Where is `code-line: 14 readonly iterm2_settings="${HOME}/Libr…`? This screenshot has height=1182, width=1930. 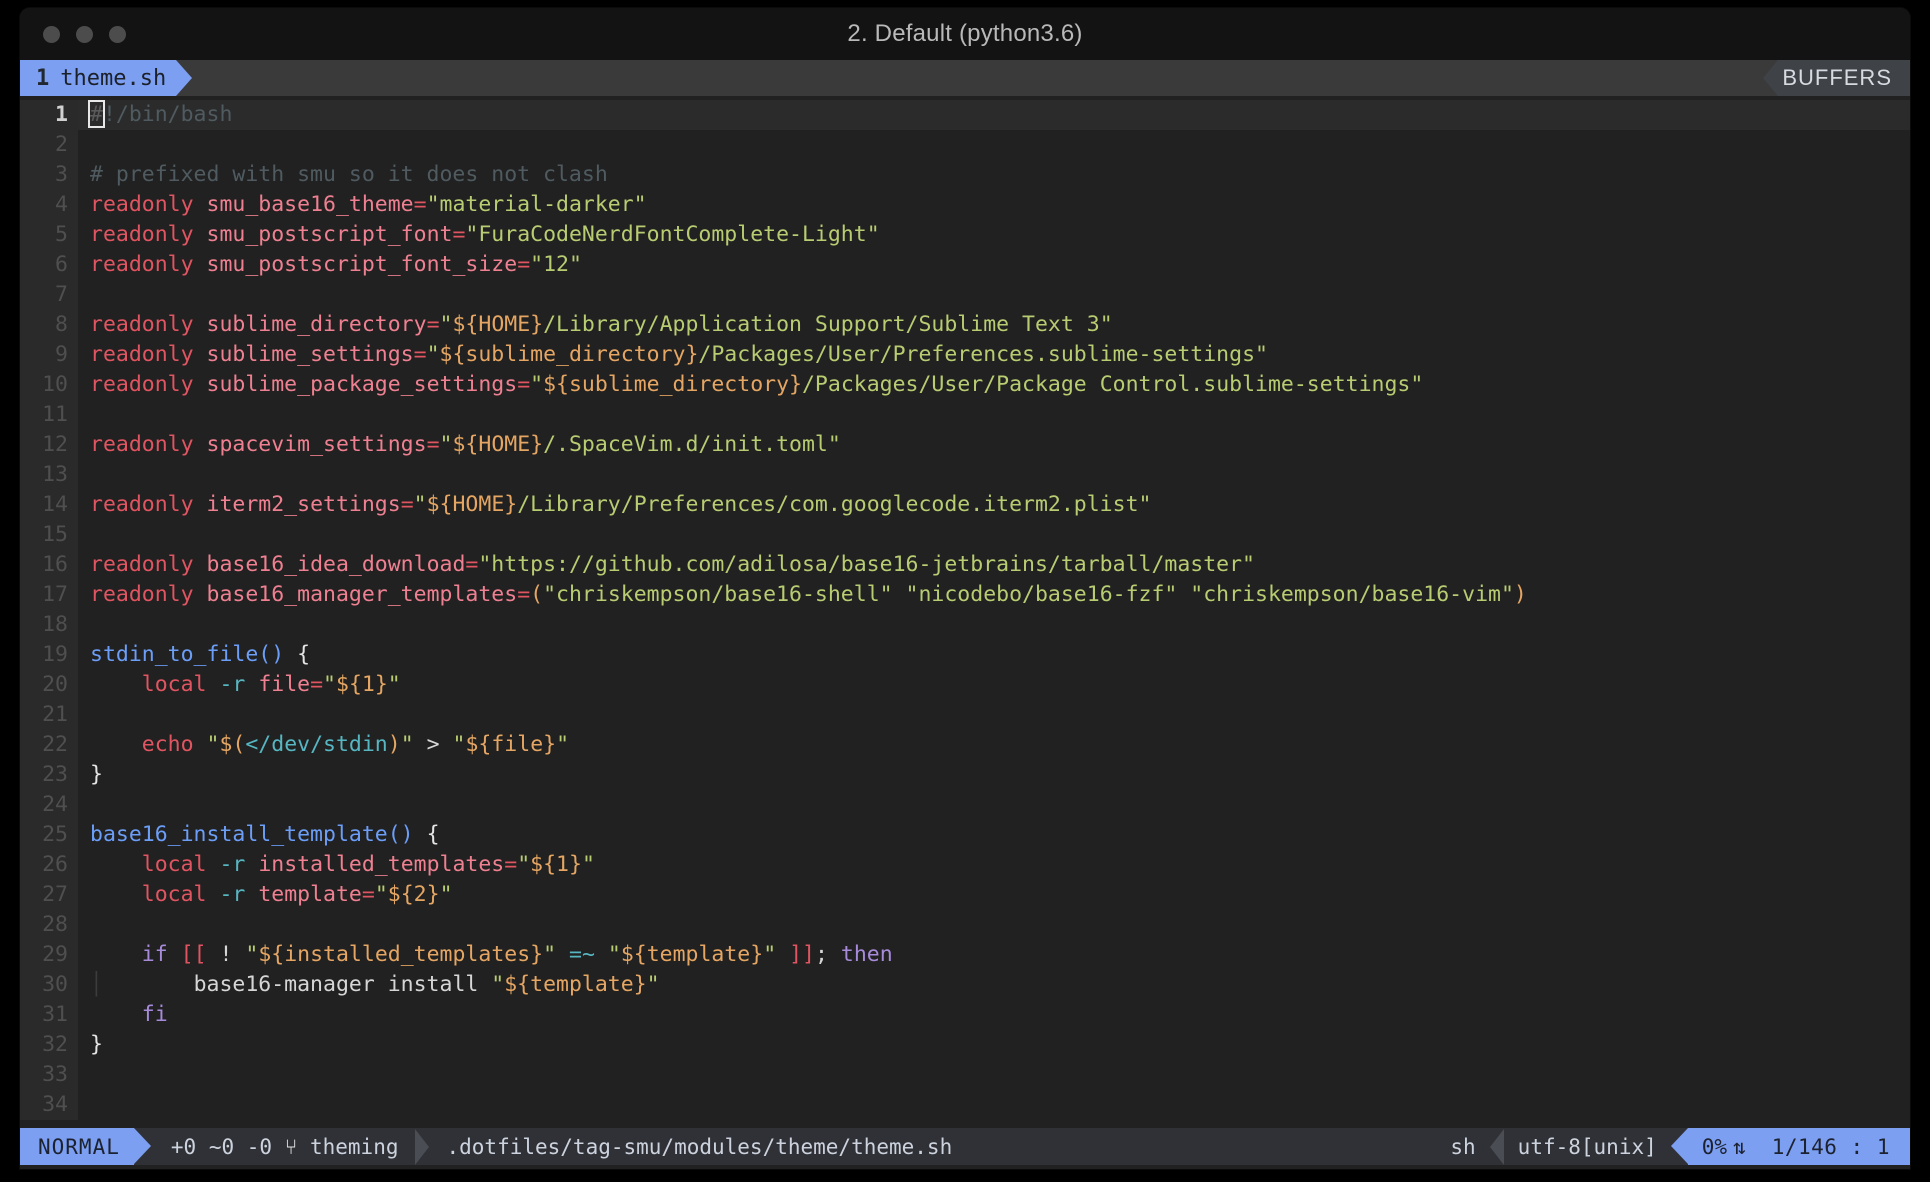
code-line: 14 readonly iterm2_settings="${HOME}/Libr… is located at coordinates (965, 505).